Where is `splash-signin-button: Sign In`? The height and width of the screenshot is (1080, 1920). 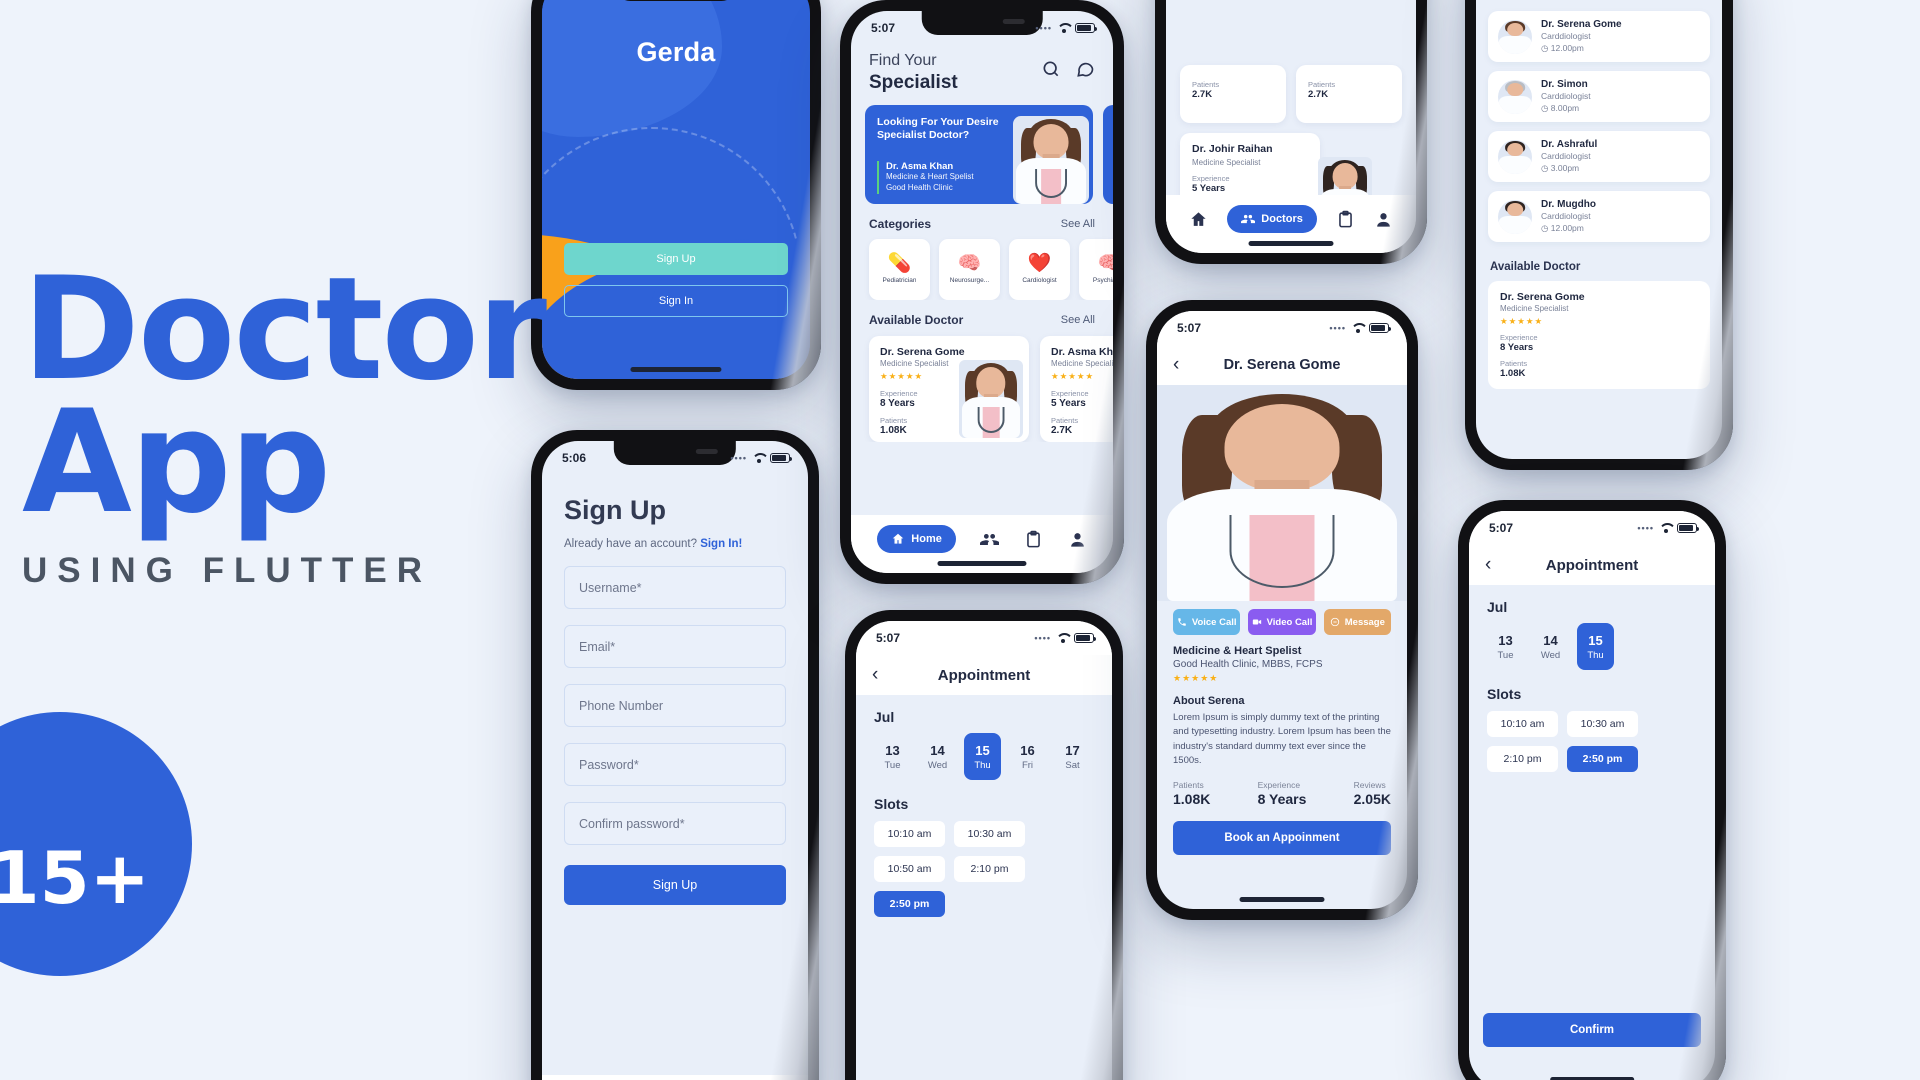 splash-signin-button: Sign In is located at coordinates (676, 301).